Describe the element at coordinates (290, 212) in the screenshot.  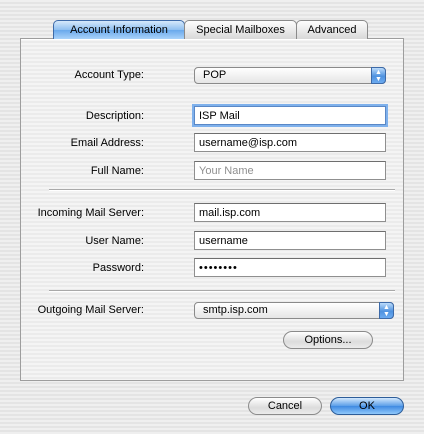
I see `incoming-mail-server-field` at that location.